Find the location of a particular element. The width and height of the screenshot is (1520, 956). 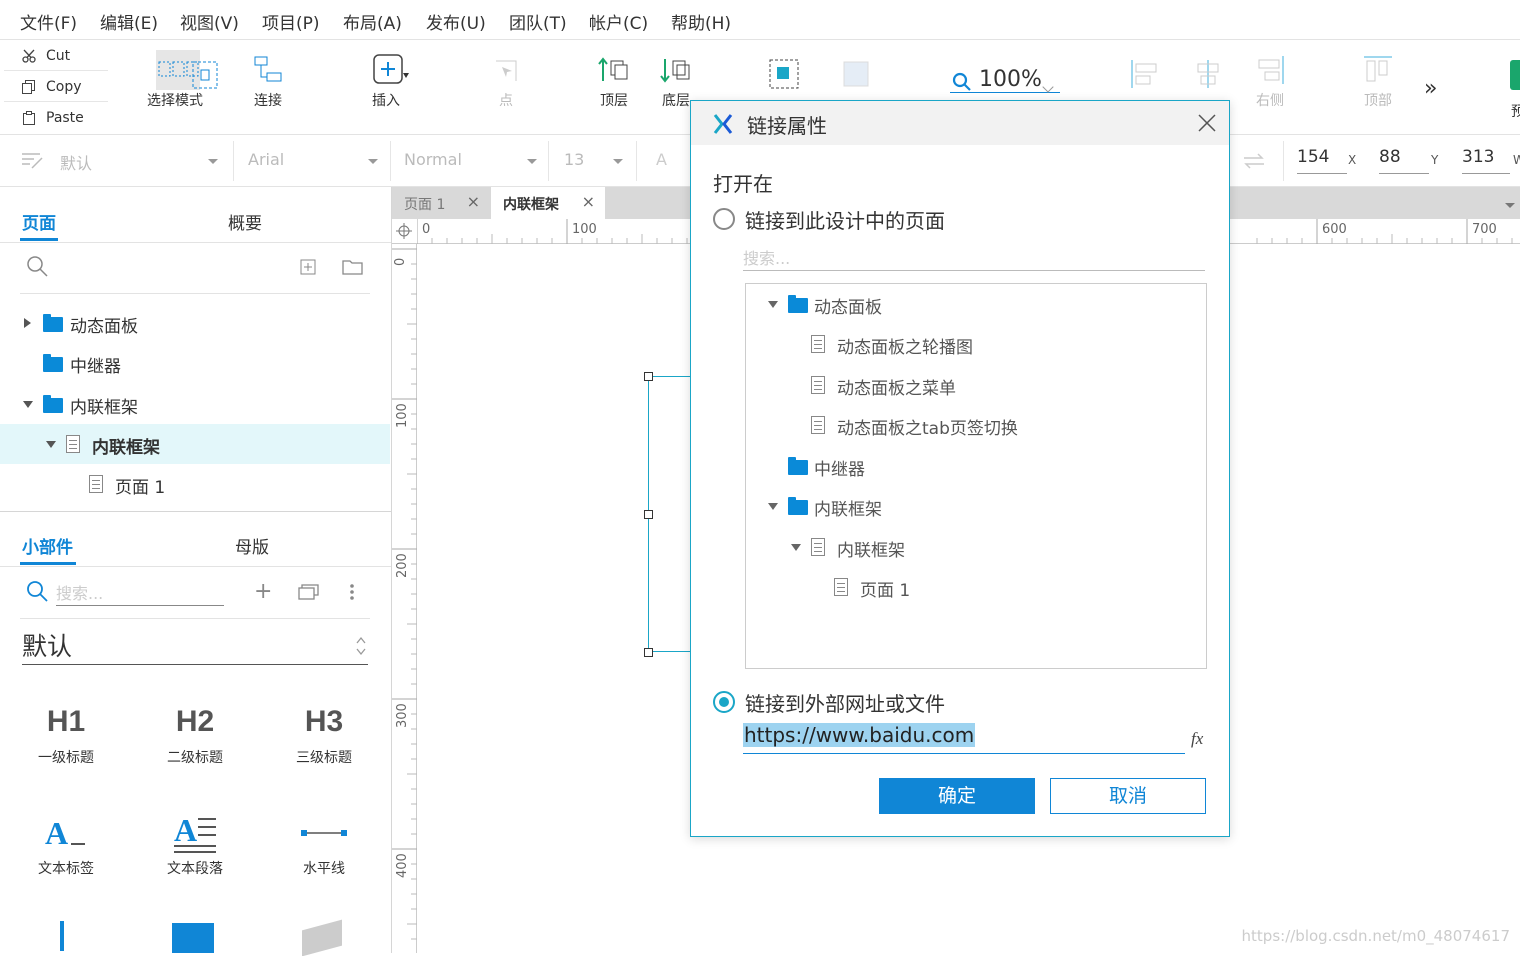

align-top-button: 顶部 is located at coordinates (1378, 80).